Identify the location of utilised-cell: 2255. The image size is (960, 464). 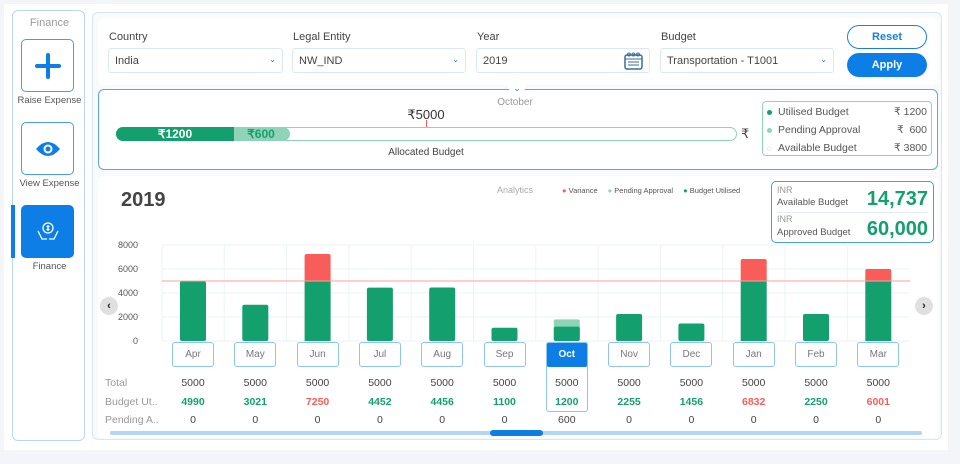
(629, 402).